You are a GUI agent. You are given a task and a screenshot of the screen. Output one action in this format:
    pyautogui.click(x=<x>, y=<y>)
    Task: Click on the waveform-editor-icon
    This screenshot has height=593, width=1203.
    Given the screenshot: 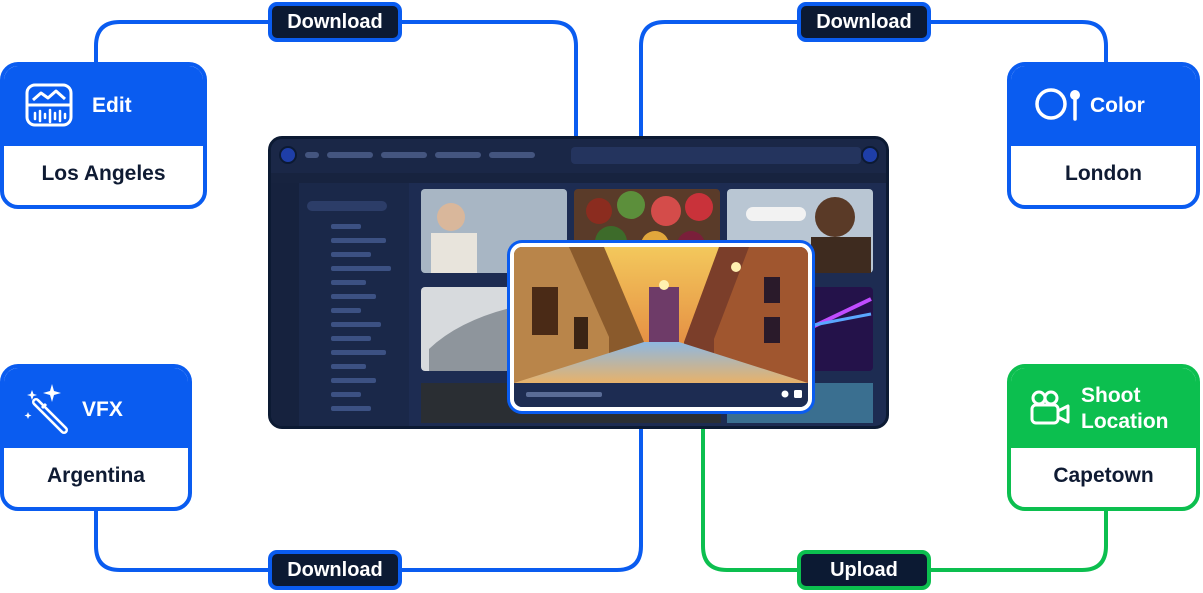 What is the action you would take?
    pyautogui.click(x=49, y=105)
    